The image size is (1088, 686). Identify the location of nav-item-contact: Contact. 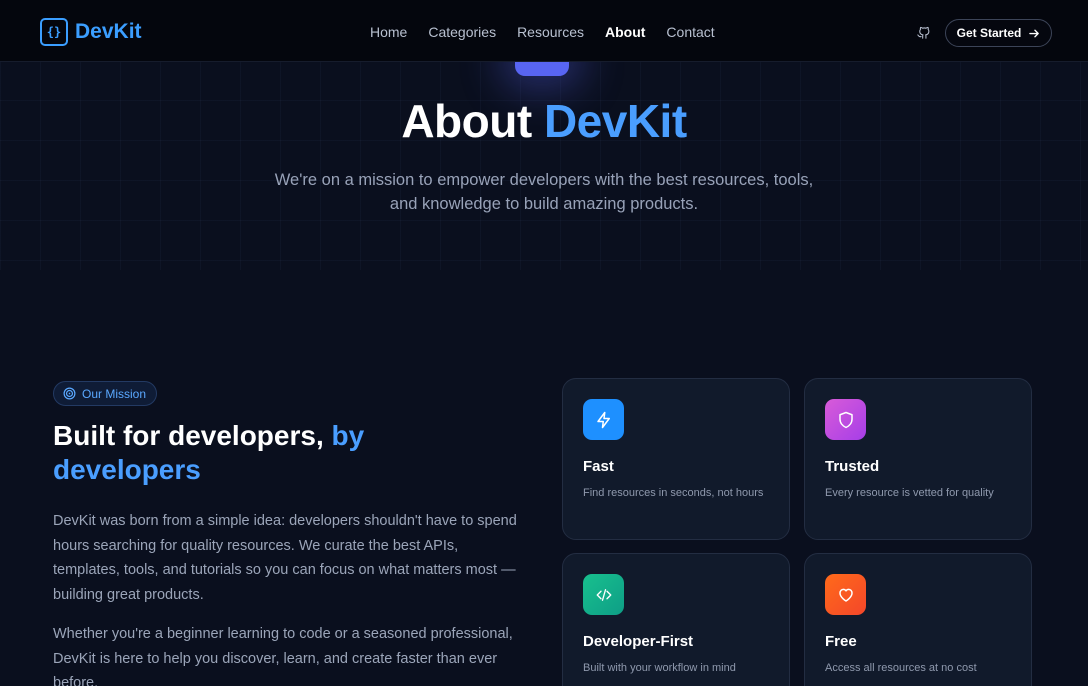
(690, 32).